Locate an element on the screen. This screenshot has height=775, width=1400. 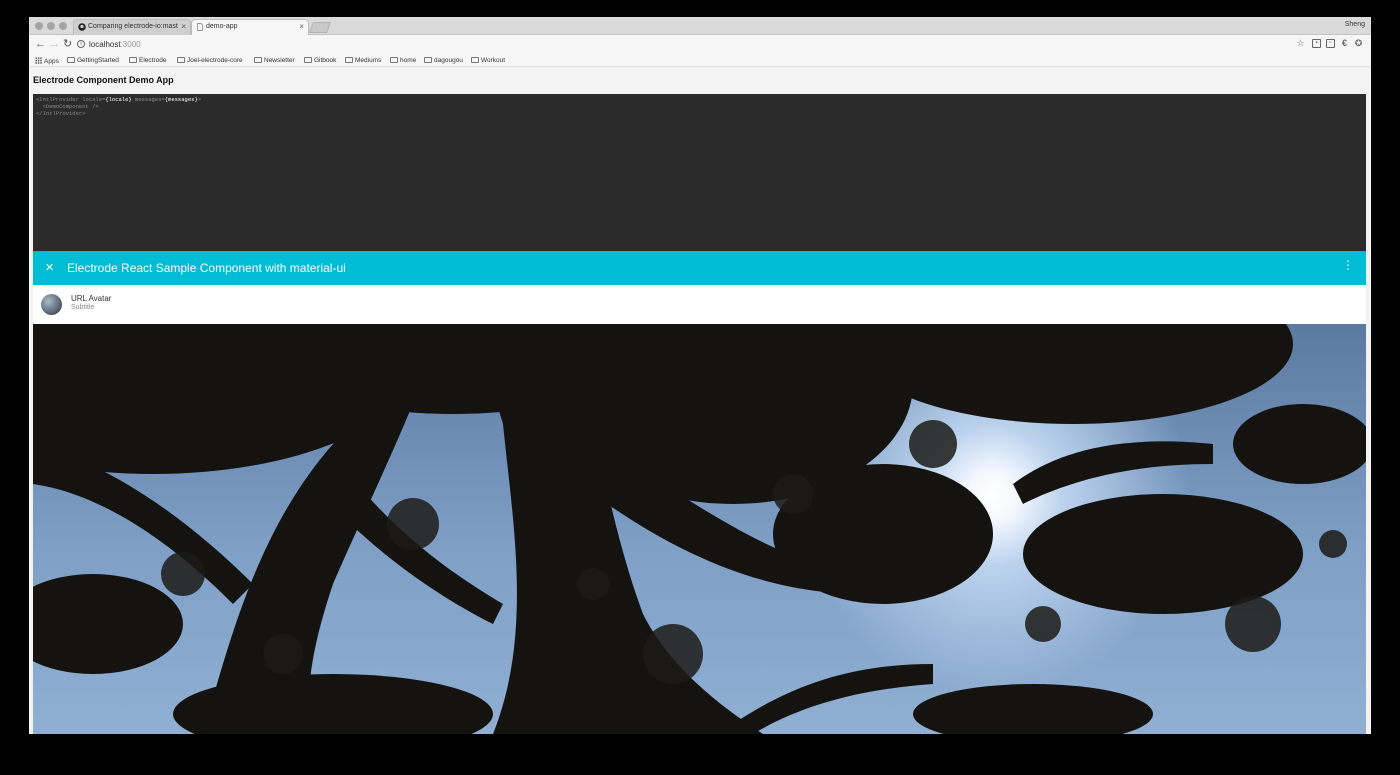
minimize-window-icon is located at coordinates (51, 26).